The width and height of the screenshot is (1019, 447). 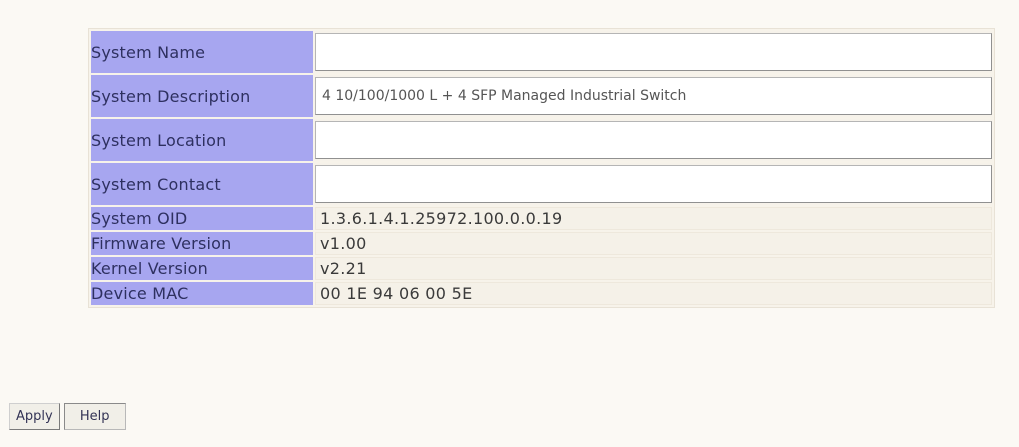 I want to click on device-mac-row: Device MAC 00 1E 94 06 00 5E, so click(x=541, y=293).